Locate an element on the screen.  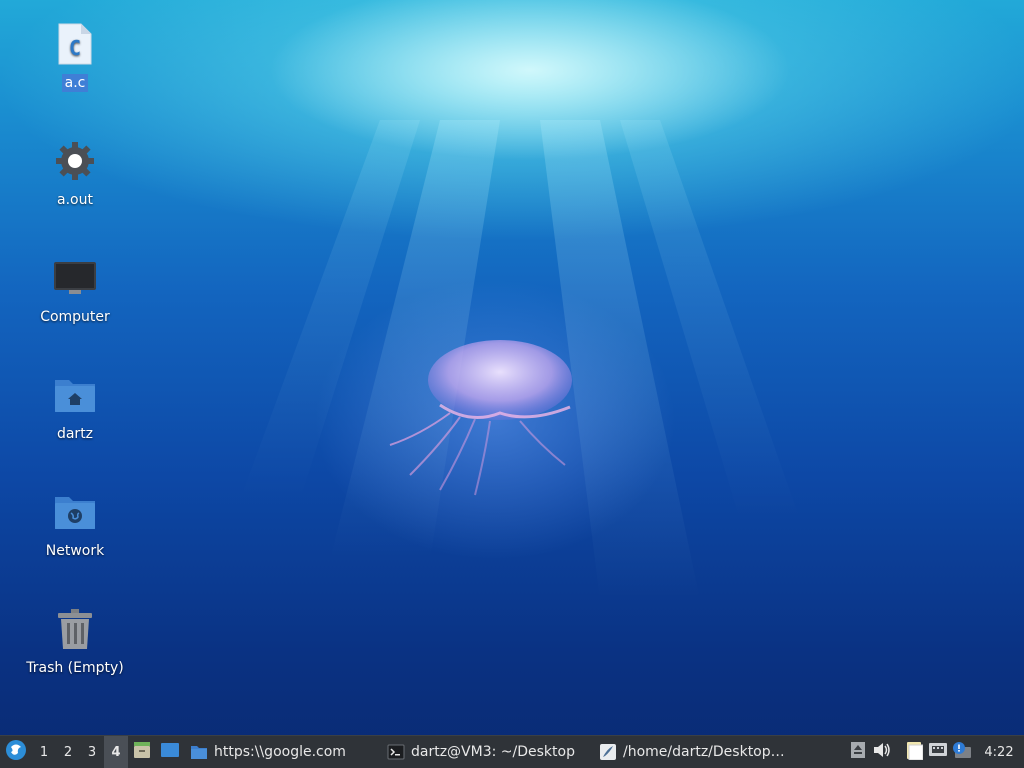
desktop-icon-computer: Computer is located at coordinates (75, 290).